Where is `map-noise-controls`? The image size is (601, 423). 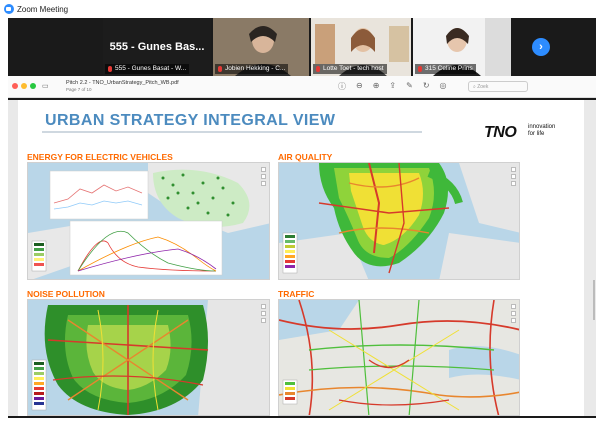 map-noise-controls is located at coordinates (263, 324).